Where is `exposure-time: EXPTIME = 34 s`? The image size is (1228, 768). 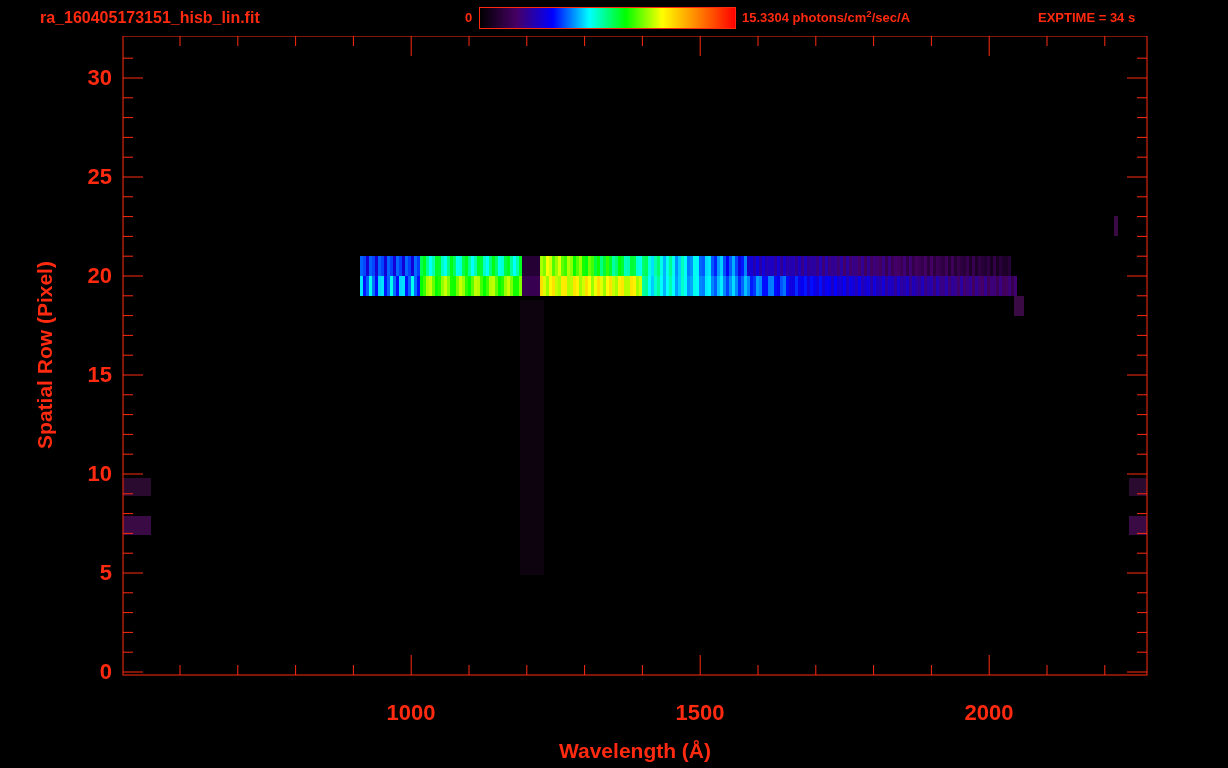
exposure-time: EXPTIME = 34 s is located at coordinates (1087, 18).